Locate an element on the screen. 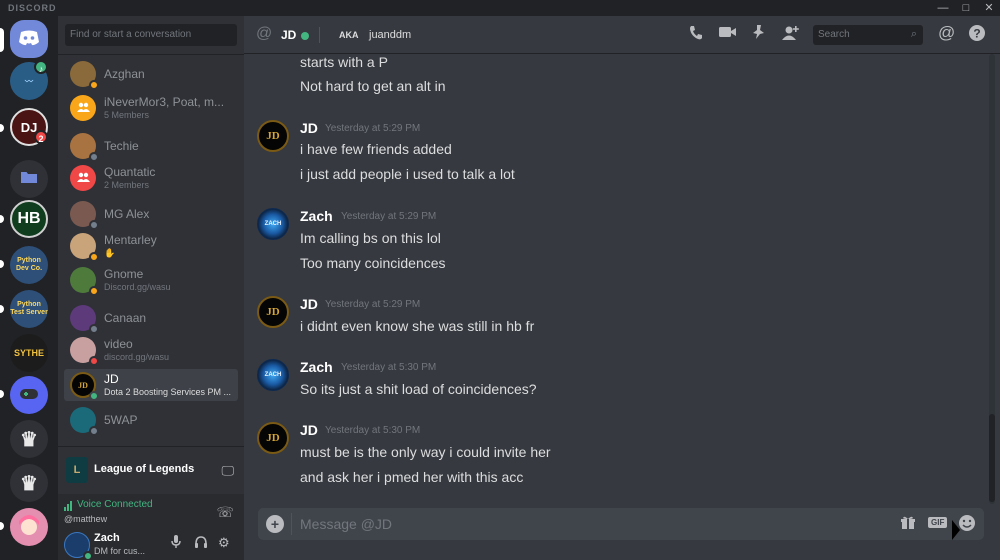 Image resolution: width=1000 pixels, height=560 pixels. message-text: So its just a shit load of coincidences? is located at coordinates (418, 389).